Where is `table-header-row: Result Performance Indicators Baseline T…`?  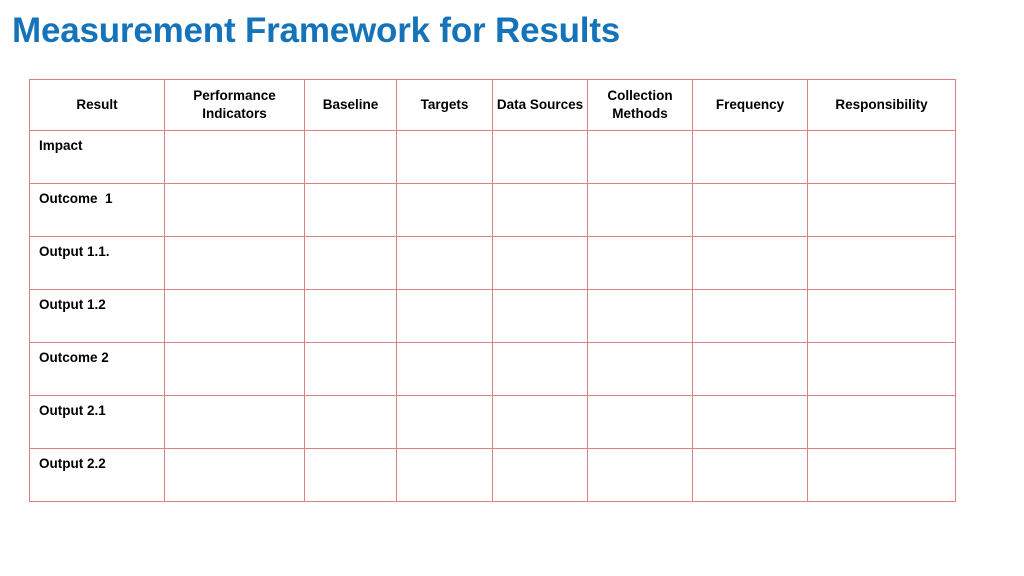 table-header-row: Result Performance Indicators Baseline T… is located at coordinates (492, 105).